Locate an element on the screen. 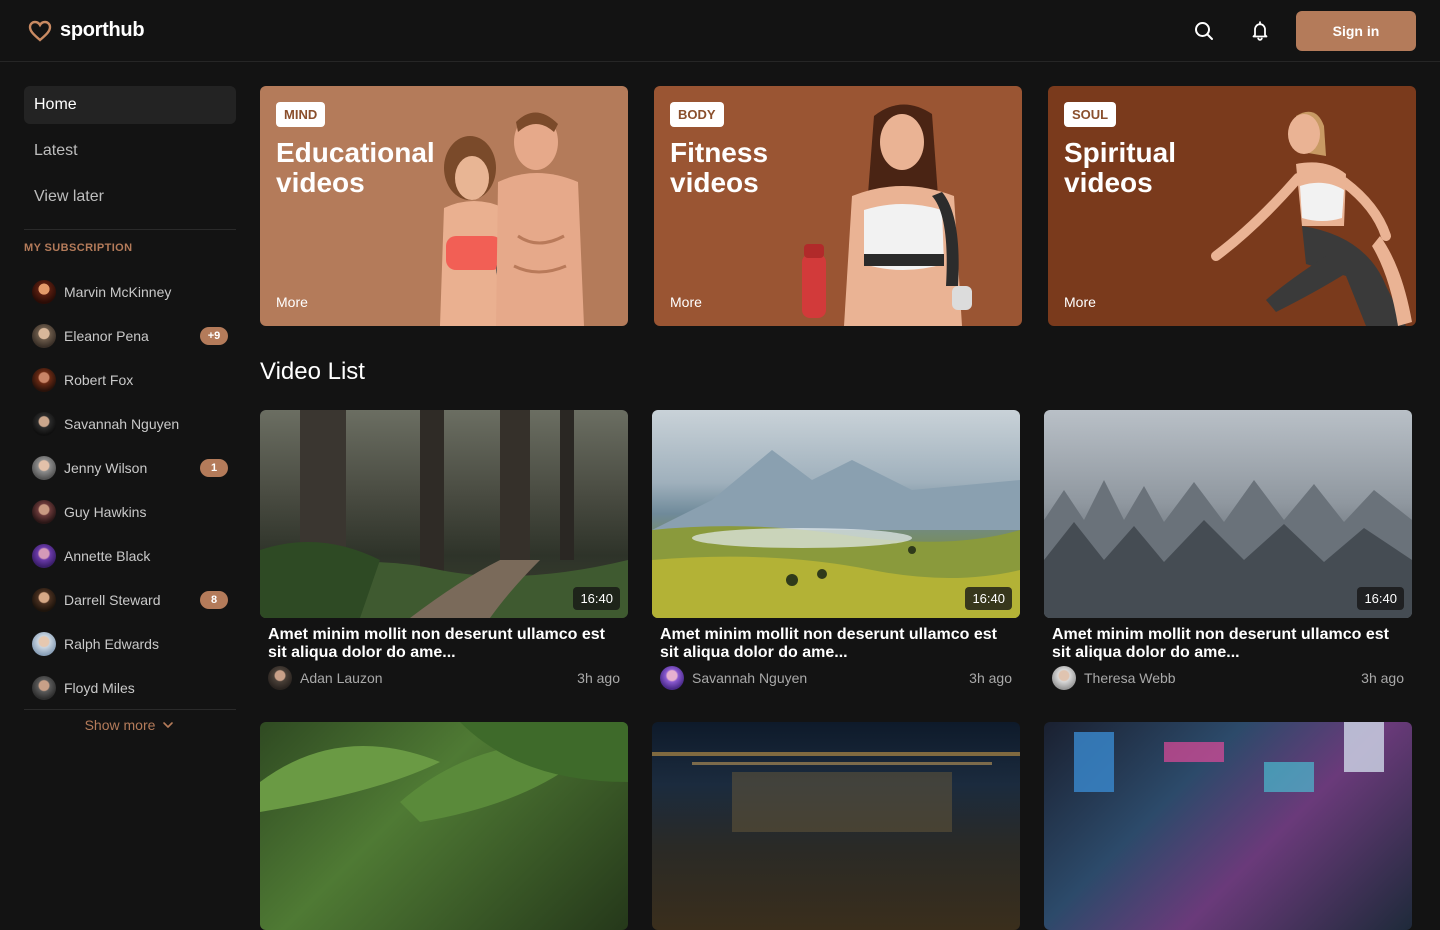  city-night-image is located at coordinates (836, 792).